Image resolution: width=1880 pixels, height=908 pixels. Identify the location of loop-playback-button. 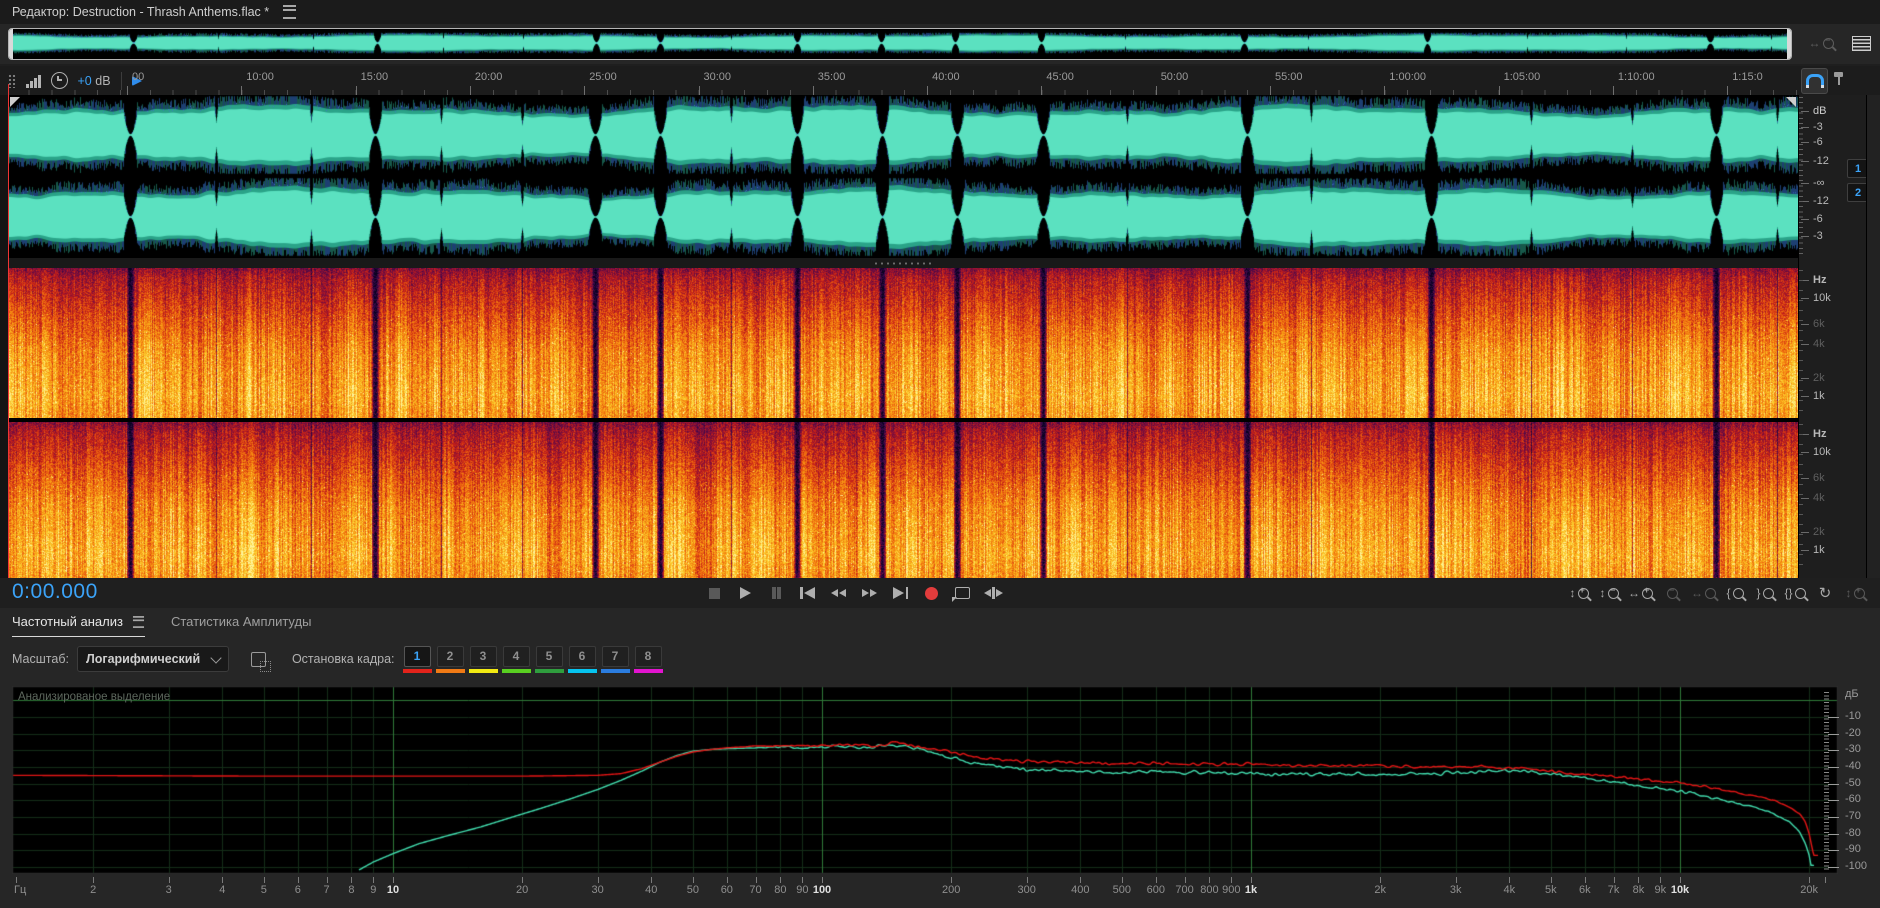
(962, 593).